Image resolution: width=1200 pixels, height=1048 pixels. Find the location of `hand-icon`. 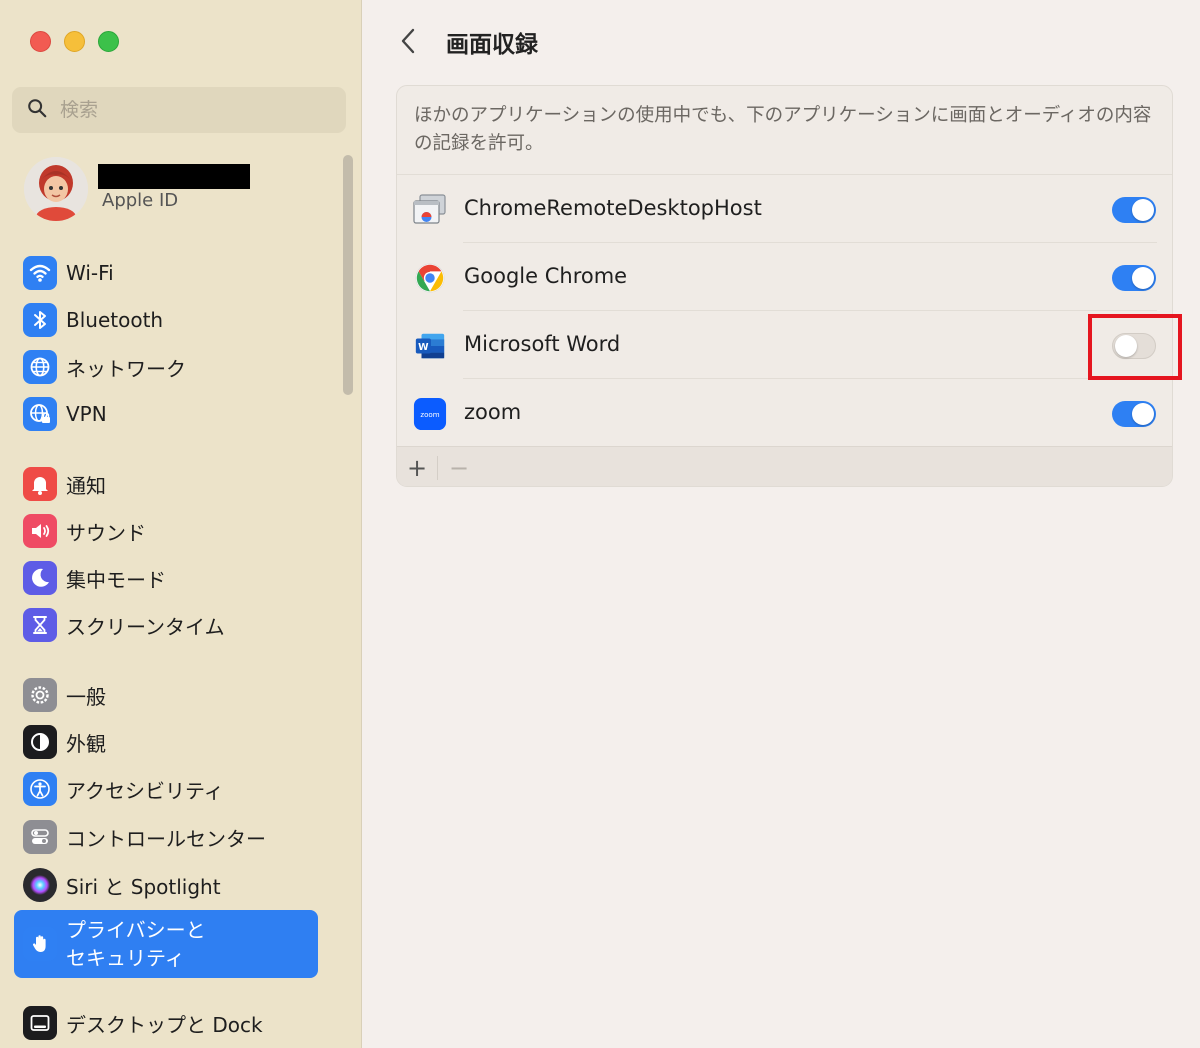

hand-icon is located at coordinates (40, 944).